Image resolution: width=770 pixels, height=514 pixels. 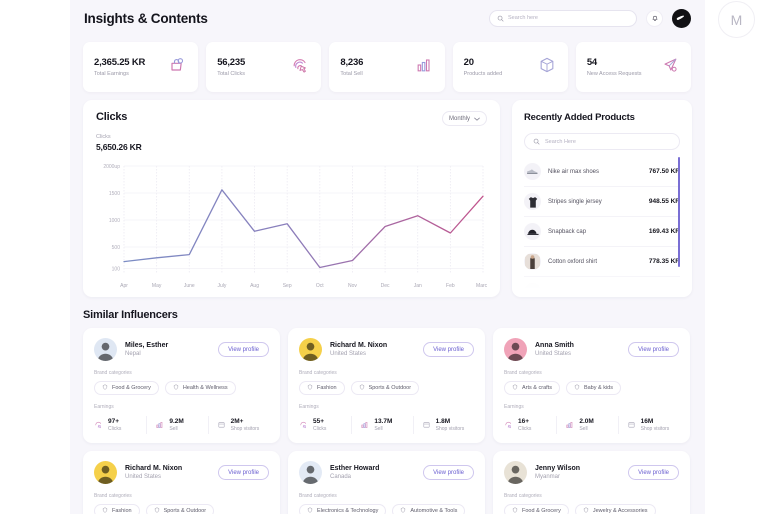 I want to click on category-chip: Automotive & Tools, so click(x=429, y=509).